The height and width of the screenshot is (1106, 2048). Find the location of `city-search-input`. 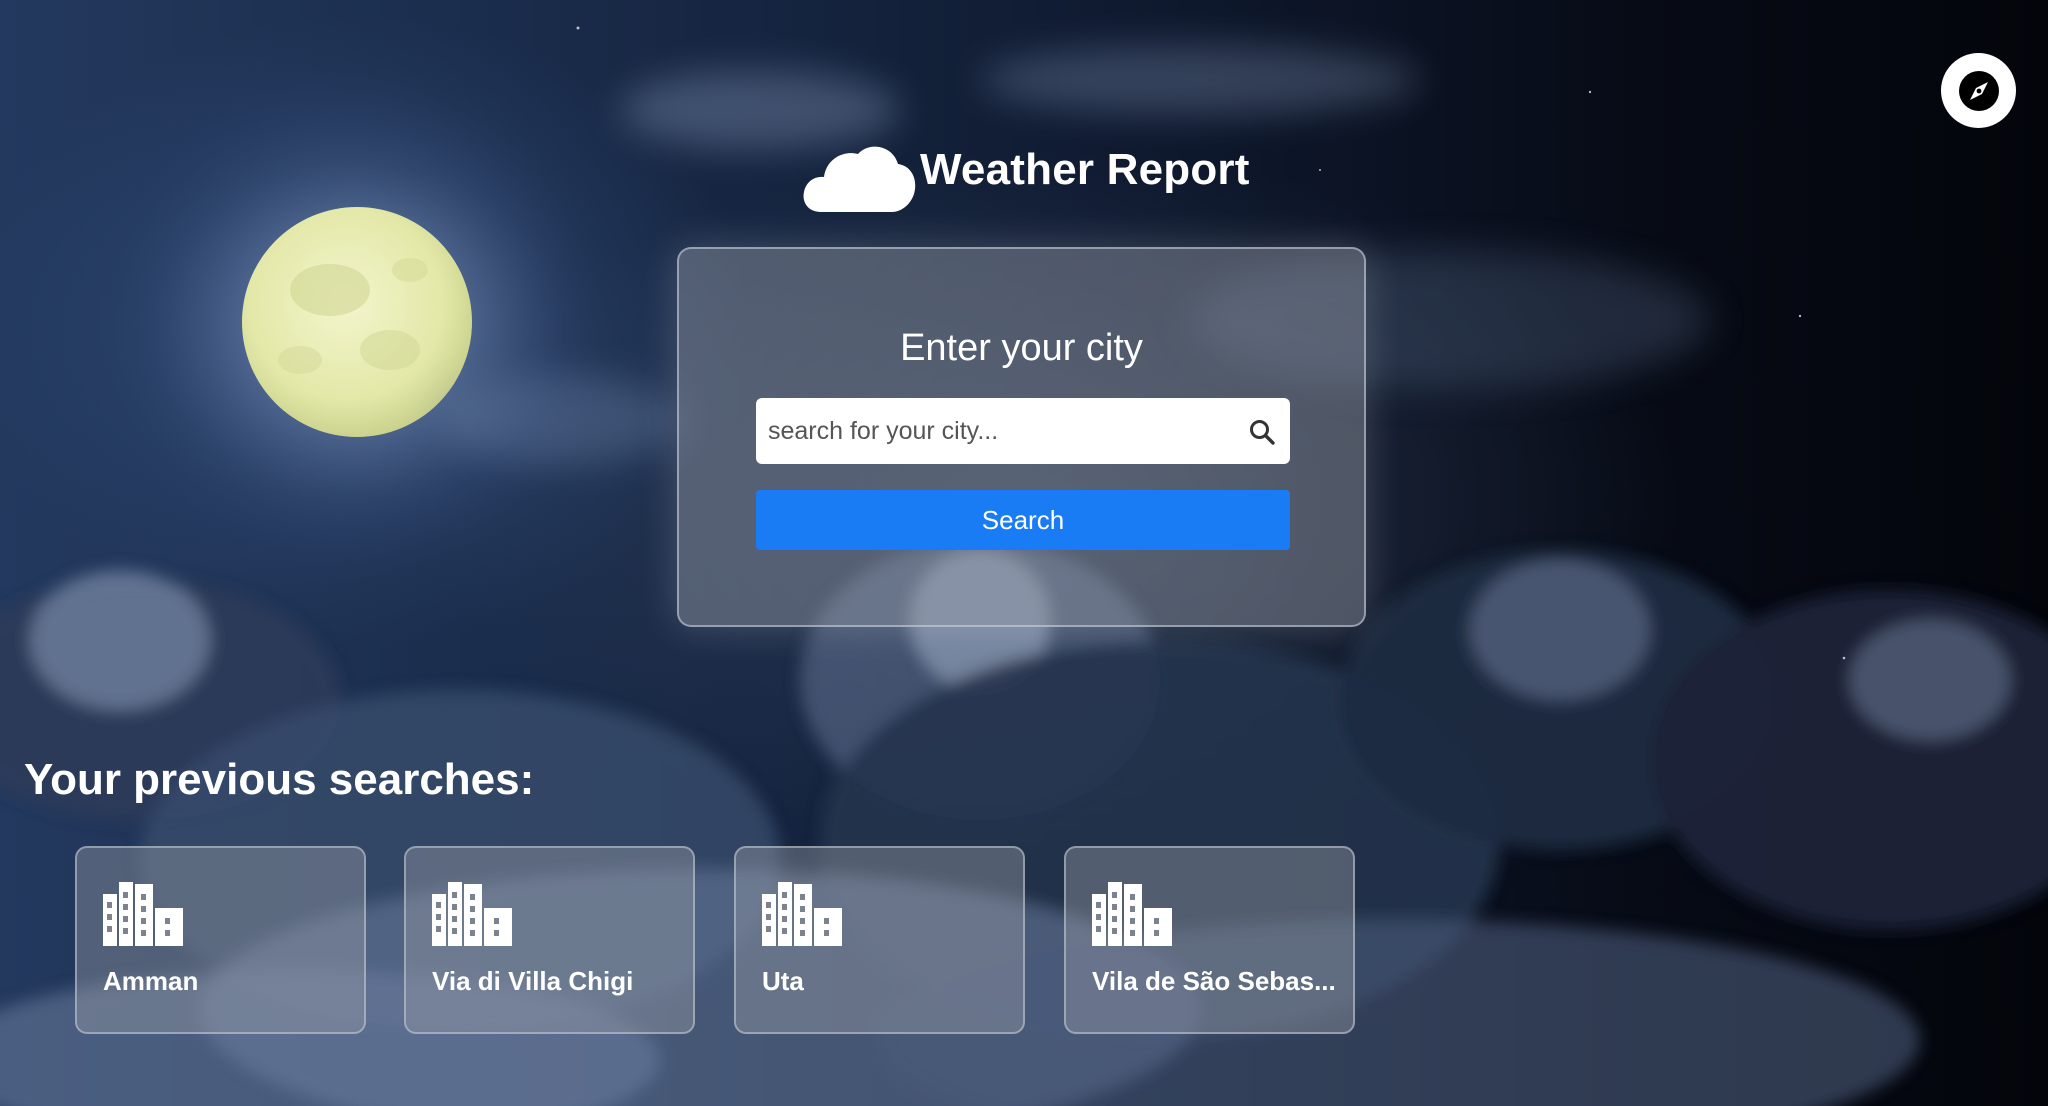

city-search-input is located at coordinates (986, 431).